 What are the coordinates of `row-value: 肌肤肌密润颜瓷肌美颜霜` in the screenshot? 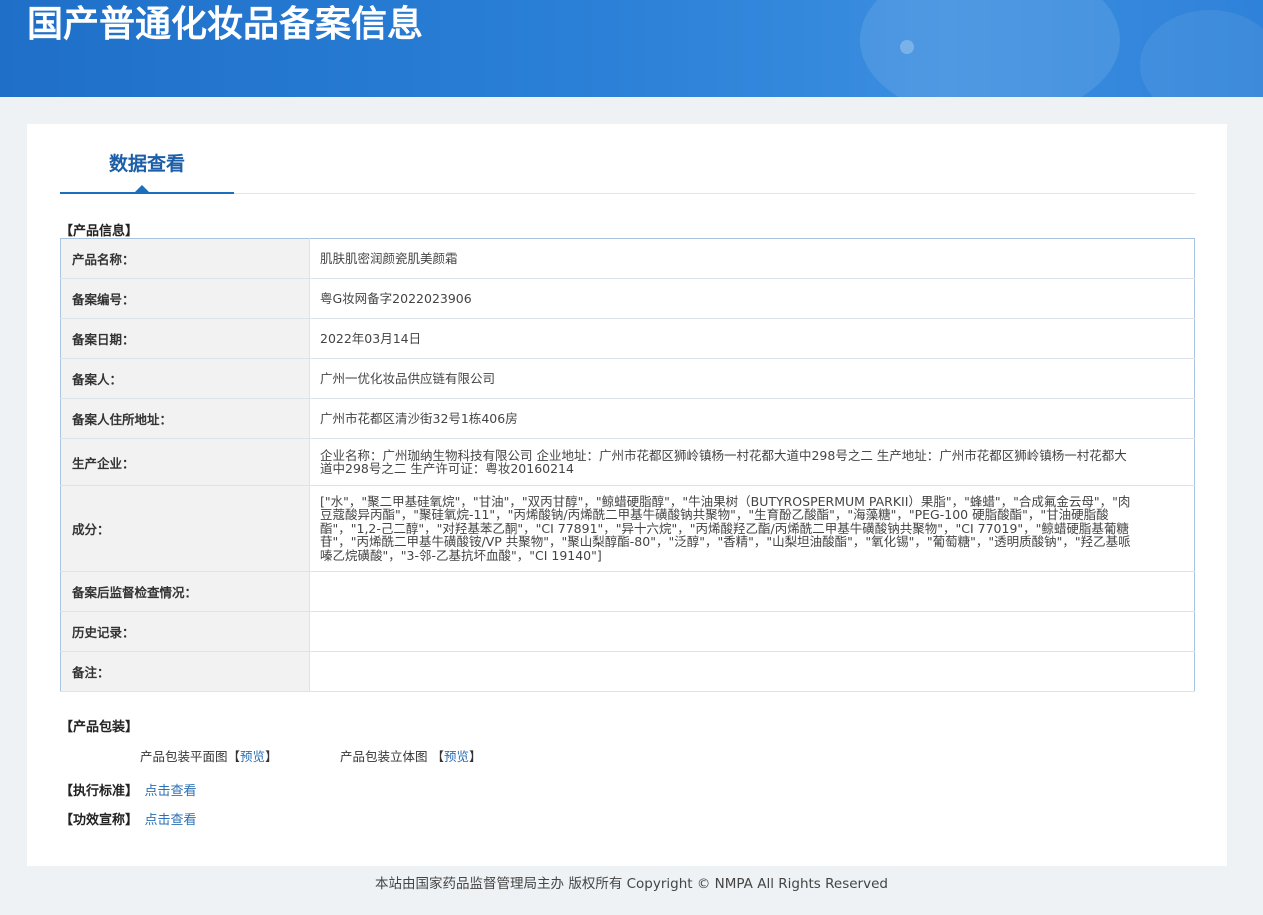 It's located at (752, 258).